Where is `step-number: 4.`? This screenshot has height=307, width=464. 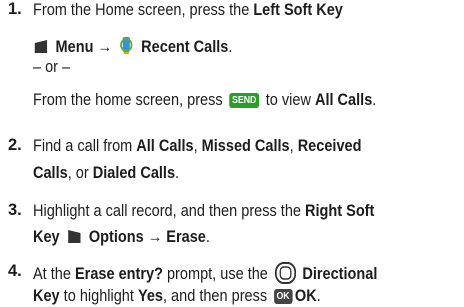
step-number: 4. is located at coordinates (15, 271).